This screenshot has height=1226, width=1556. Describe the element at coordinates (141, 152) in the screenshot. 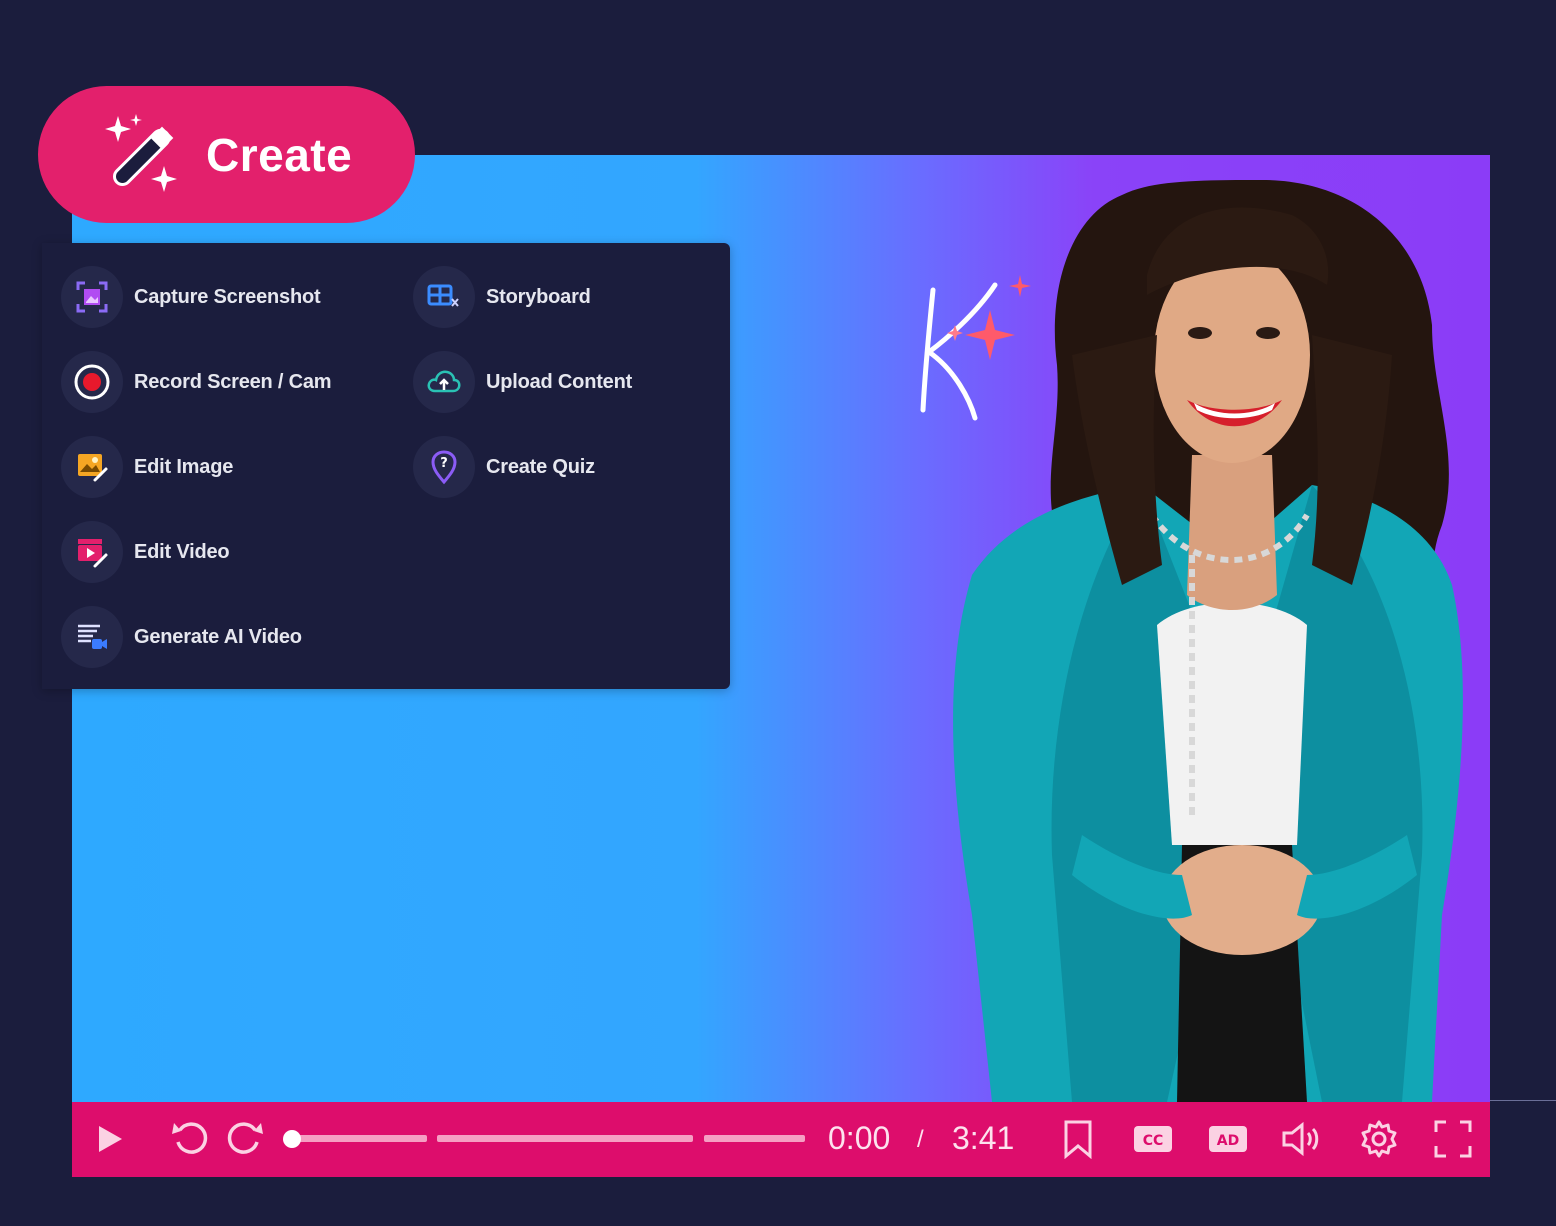

I see `magic-wand-icon` at that location.